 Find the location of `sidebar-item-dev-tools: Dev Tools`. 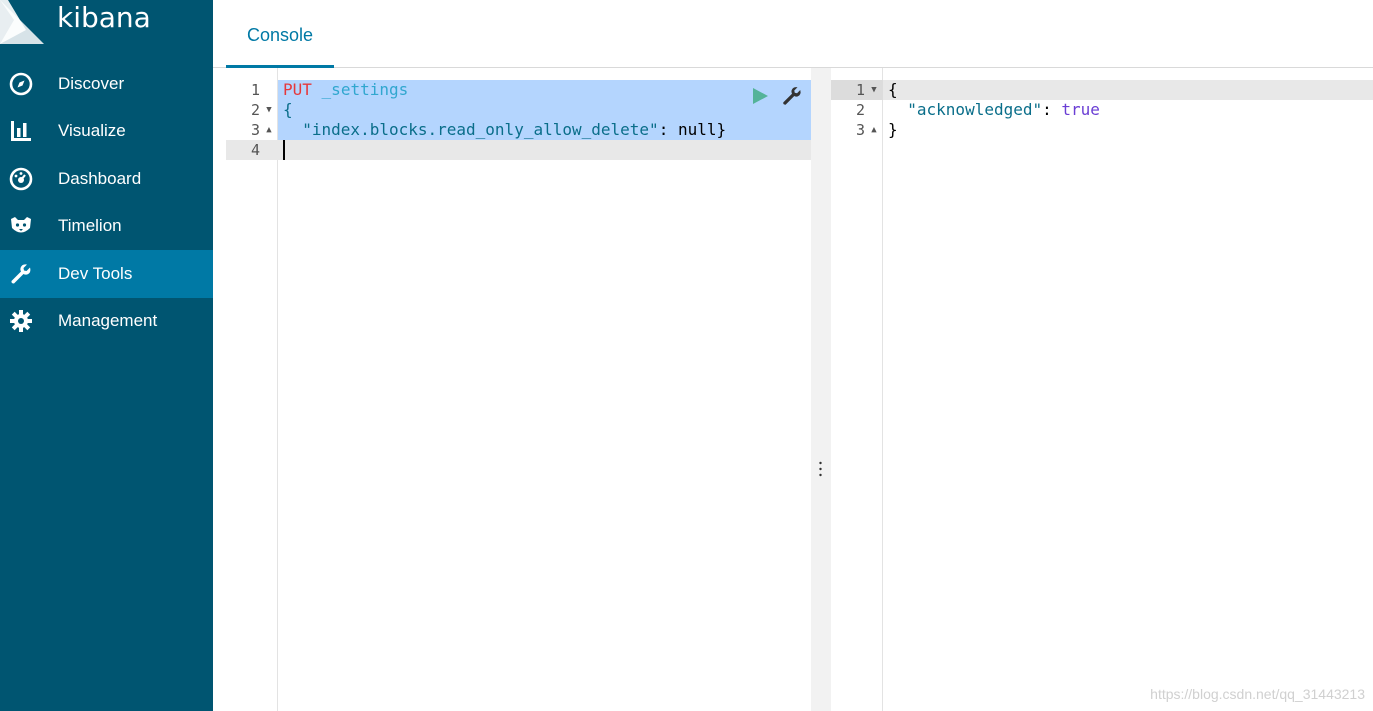

sidebar-item-dev-tools: Dev Tools is located at coordinates (106, 274).